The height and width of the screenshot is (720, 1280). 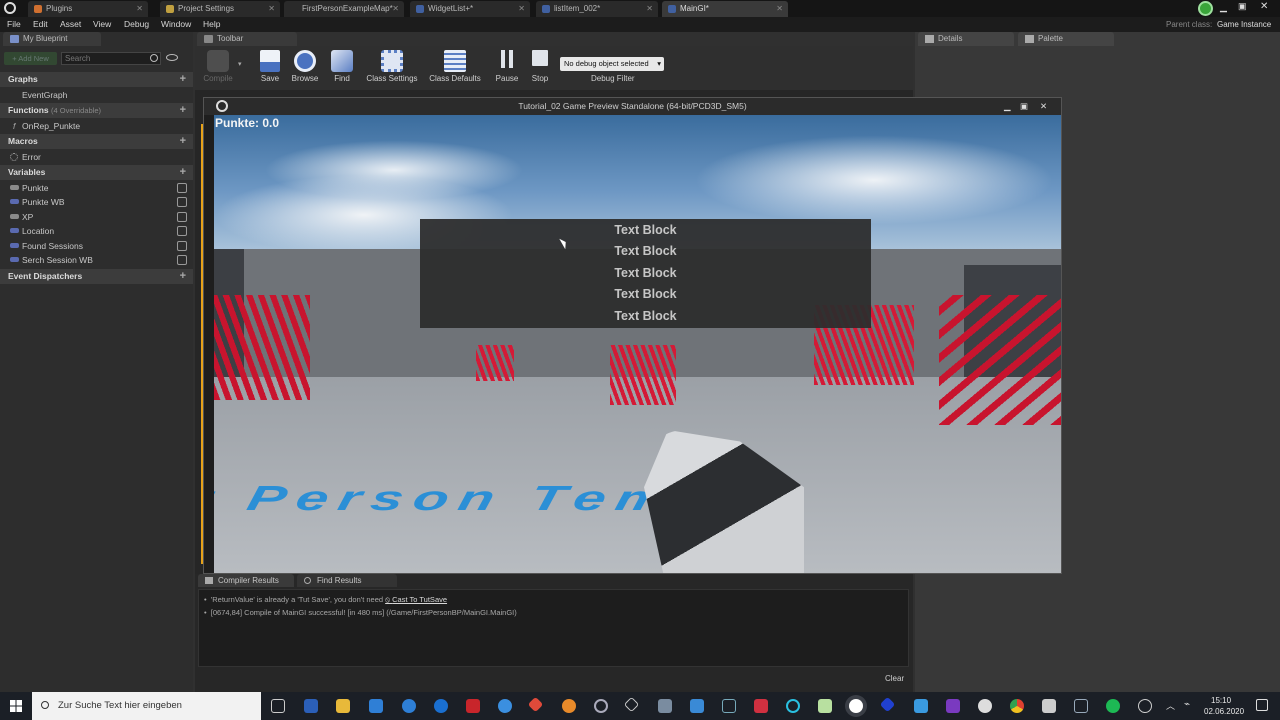 I want to click on add-function-icon: +, so click(x=183, y=110).